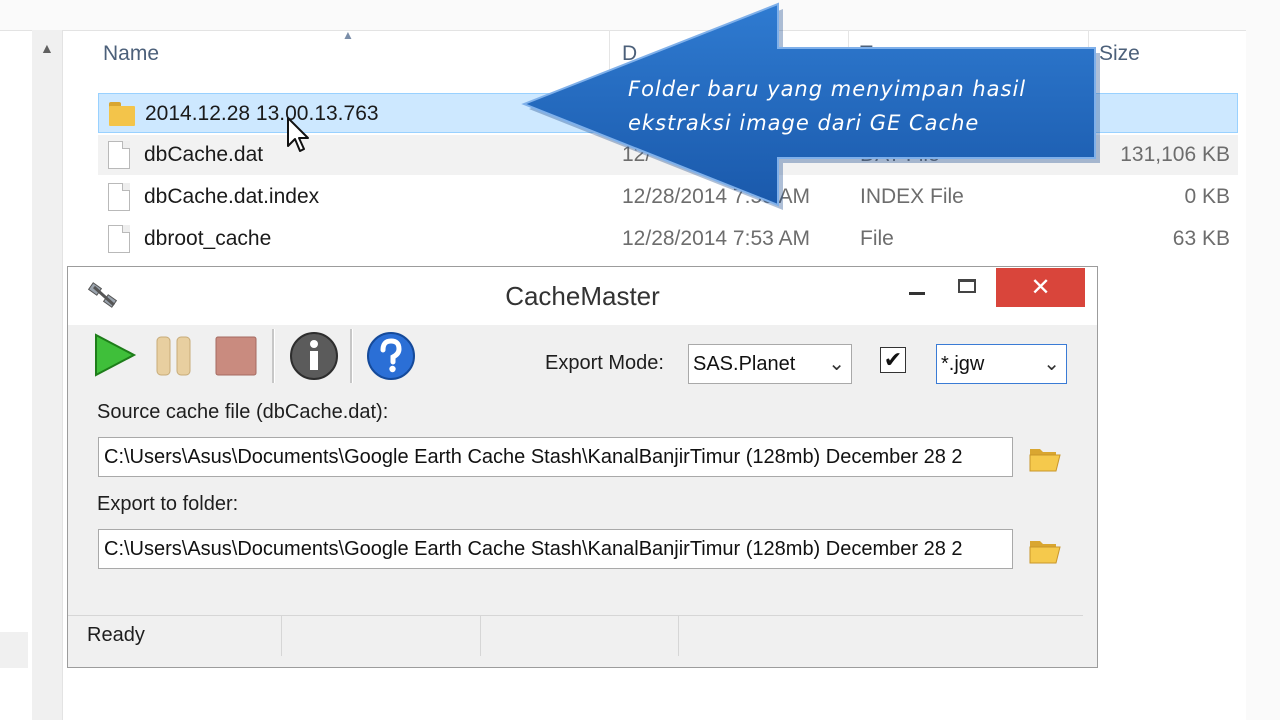 The image size is (1280, 720). What do you see at coordinates (114, 355) in the screenshot?
I see `play-button` at bounding box center [114, 355].